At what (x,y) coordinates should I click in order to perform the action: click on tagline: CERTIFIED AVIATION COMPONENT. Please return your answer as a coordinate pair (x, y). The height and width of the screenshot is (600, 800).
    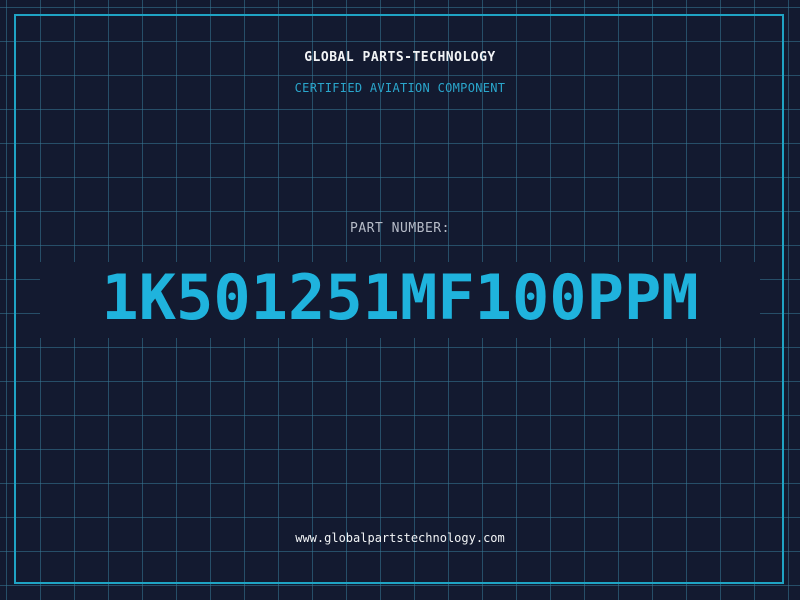
    Looking at the image, I should click on (400, 88).